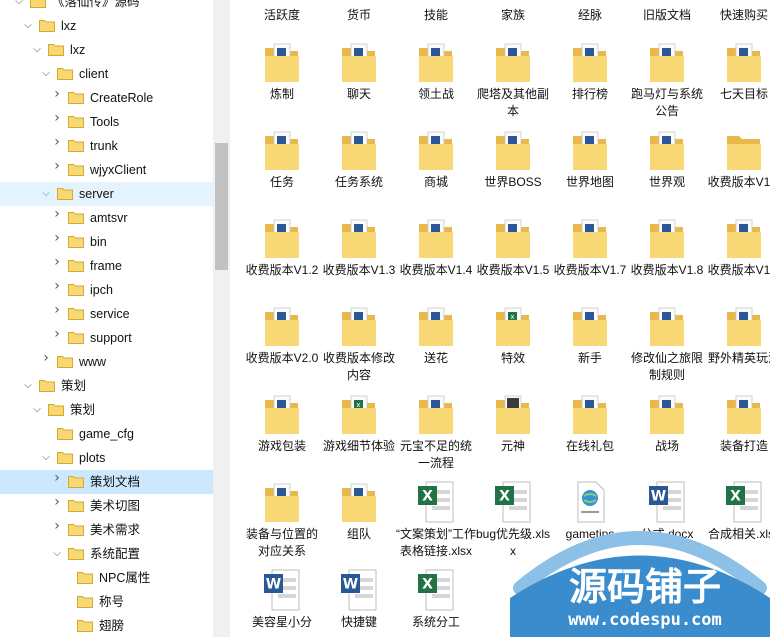  What do you see at coordinates (667, 15) in the screenshot?
I see `file-label: 旧版文档` at bounding box center [667, 15].